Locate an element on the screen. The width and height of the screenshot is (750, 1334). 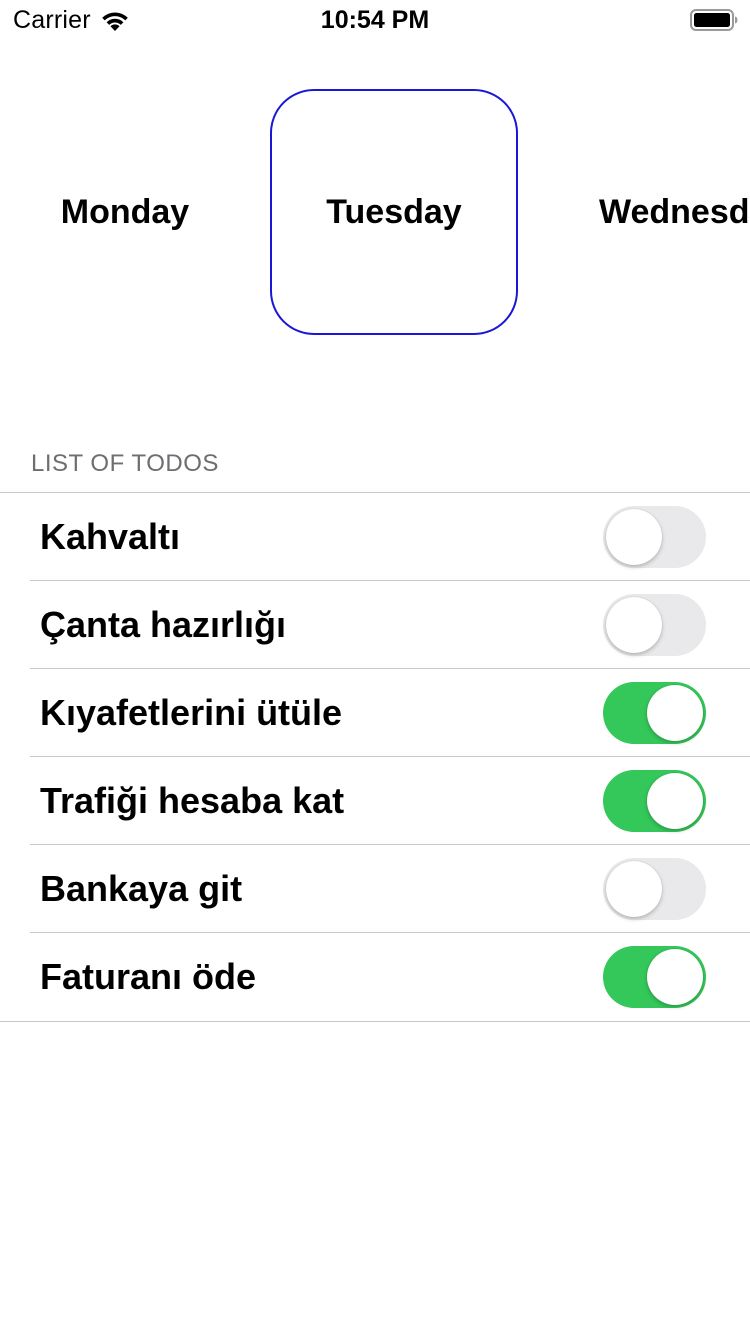
day-monday: Monday is located at coordinates (125, 212).